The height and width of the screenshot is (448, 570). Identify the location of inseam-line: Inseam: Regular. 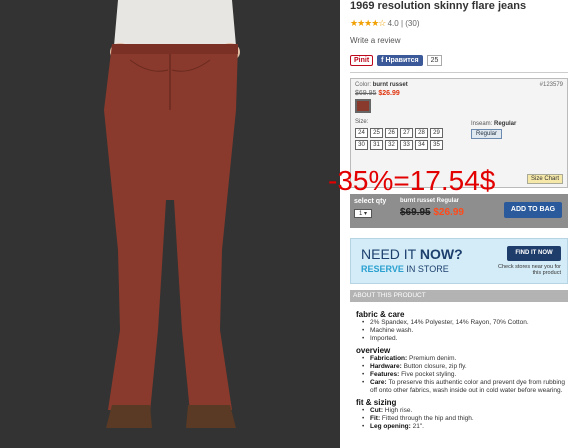
(493, 124).